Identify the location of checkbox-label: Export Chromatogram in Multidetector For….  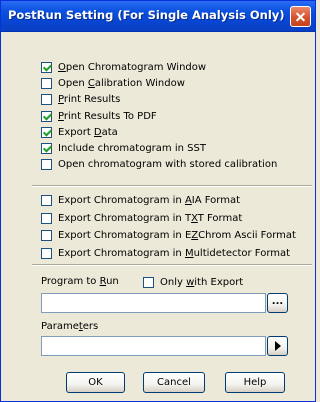
(174, 254).